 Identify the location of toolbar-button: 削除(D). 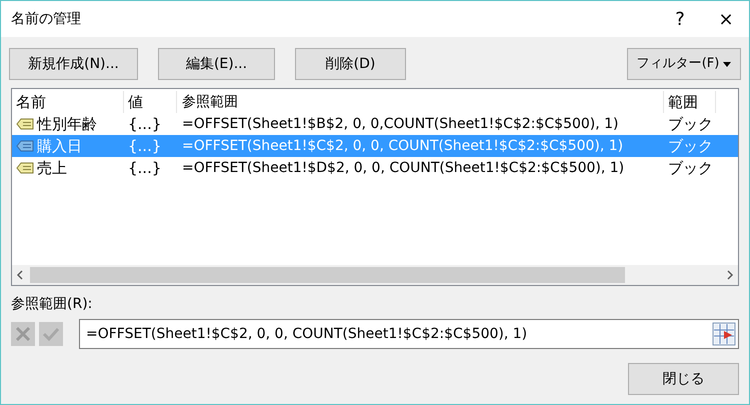
(350, 64).